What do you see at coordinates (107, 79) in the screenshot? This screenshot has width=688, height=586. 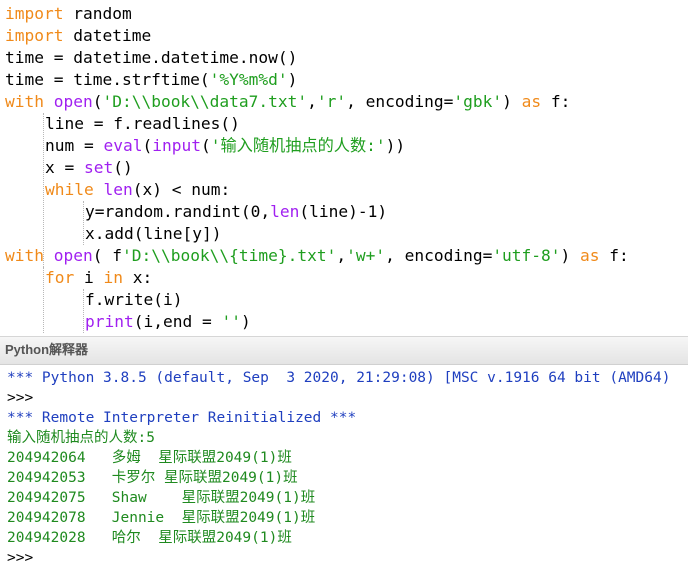 I see `code-token: time = time.strftime(` at bounding box center [107, 79].